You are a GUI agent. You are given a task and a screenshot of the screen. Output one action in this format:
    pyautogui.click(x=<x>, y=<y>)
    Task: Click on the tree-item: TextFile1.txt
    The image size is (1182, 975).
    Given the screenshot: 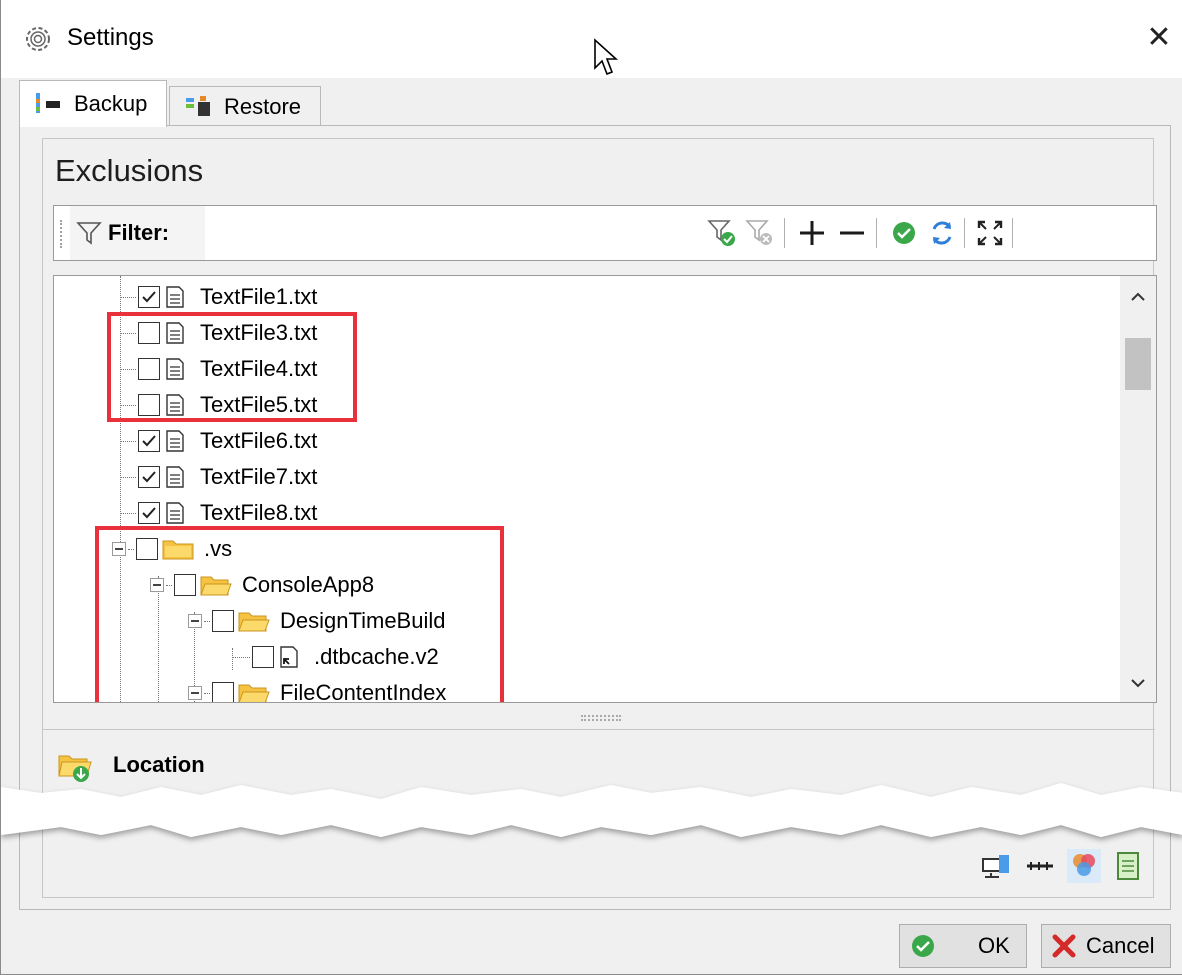 What is the action you would take?
    pyautogui.click(x=218, y=297)
    